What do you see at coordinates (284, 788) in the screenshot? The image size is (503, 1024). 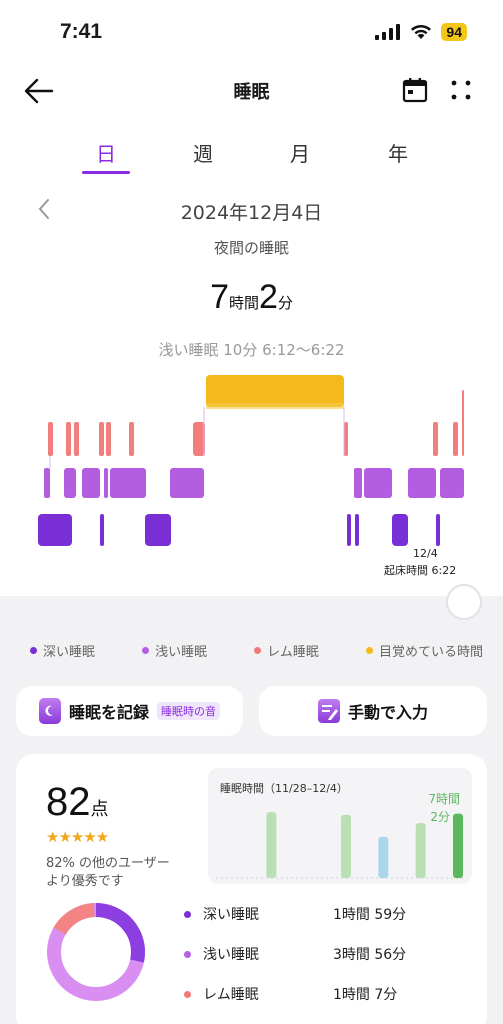 I see `weekly-chart-title: 睡眠時間（11/28–12/4）` at bounding box center [284, 788].